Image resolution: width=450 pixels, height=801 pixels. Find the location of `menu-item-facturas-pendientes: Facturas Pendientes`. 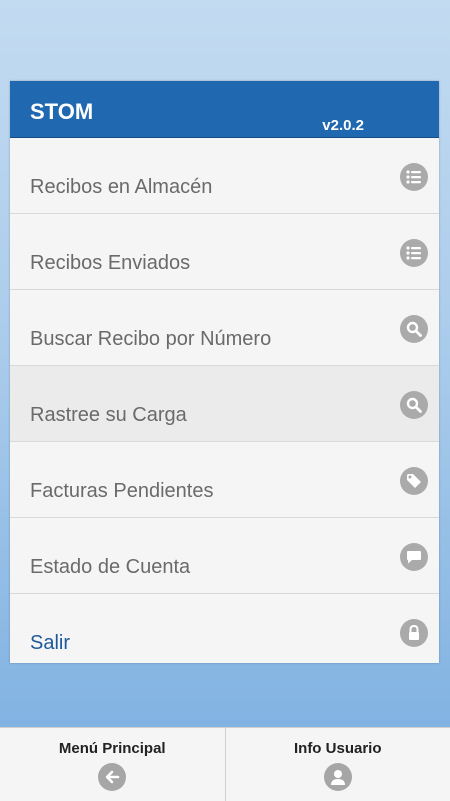

menu-item-facturas-pendientes: Facturas Pendientes is located at coordinates (224, 480).